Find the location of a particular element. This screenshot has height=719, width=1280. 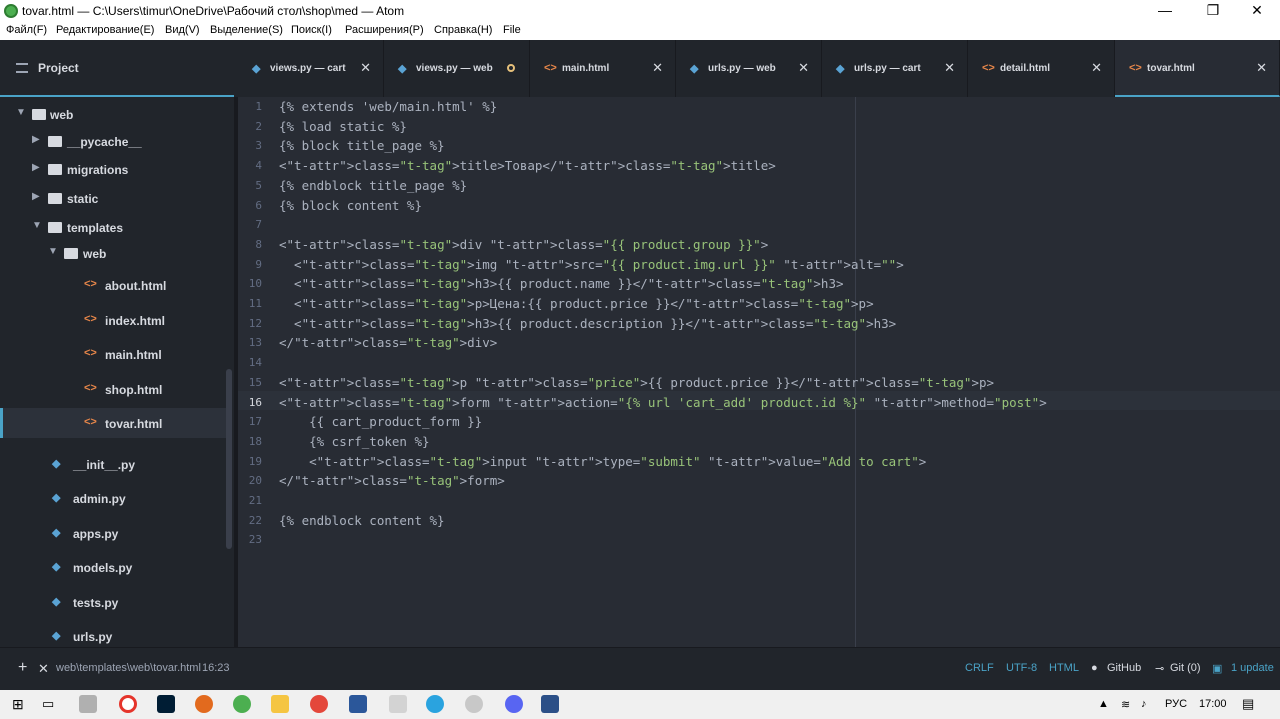

menu-packages: Расширения(P) is located at coordinates (384, 30).